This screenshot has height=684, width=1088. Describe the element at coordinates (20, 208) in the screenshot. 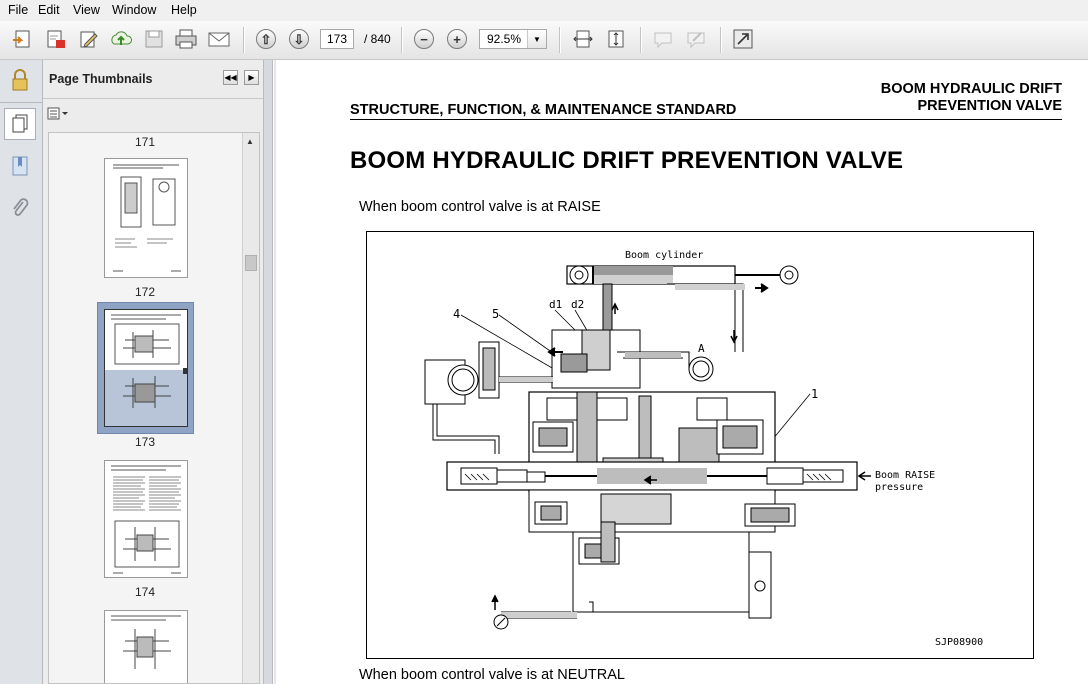

I see `attachment-icon` at that location.